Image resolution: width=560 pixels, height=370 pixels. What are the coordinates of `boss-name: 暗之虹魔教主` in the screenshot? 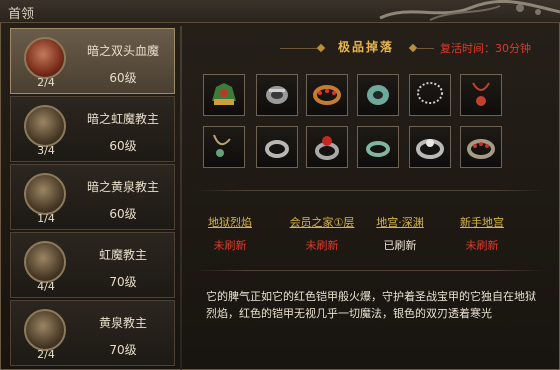 It's located at (122, 119).